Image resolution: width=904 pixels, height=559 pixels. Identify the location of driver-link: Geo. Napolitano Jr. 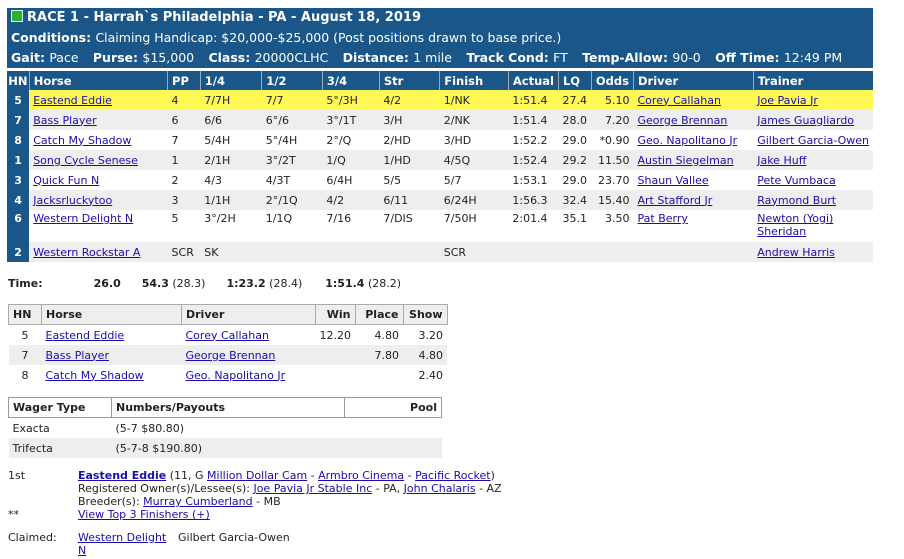
(688, 140).